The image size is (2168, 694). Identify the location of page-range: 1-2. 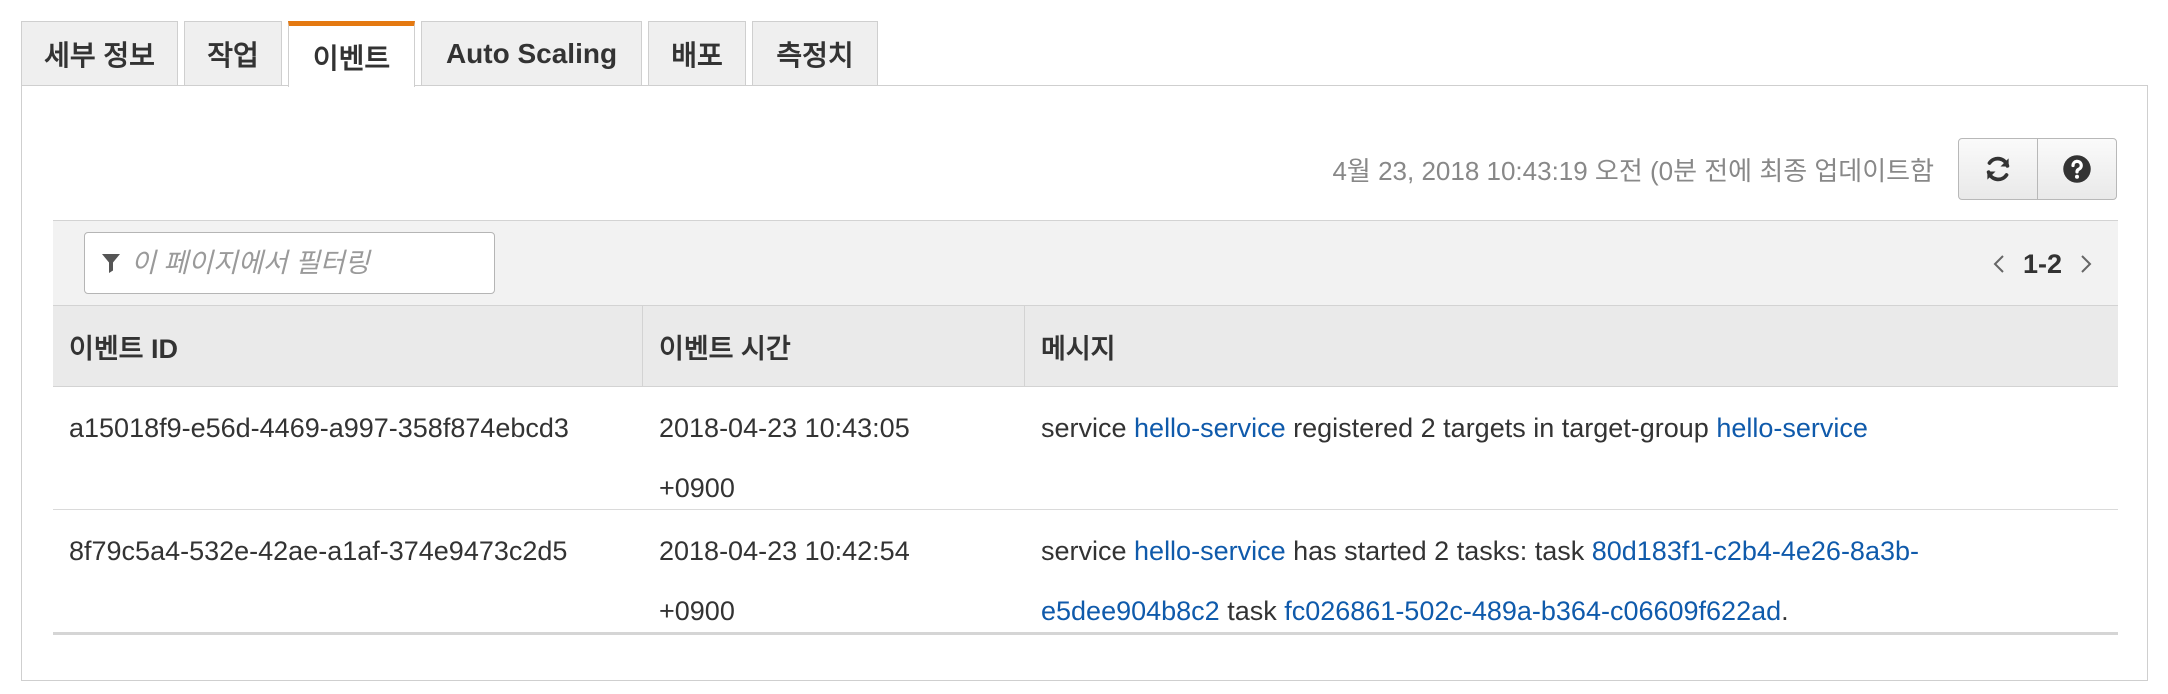
(2042, 263).